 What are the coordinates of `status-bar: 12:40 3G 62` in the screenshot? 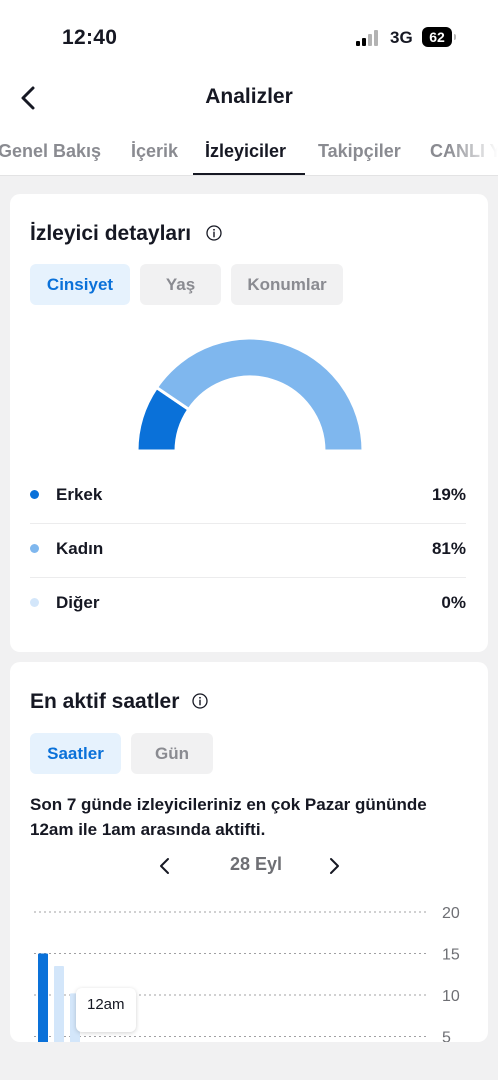 It's located at (249, 38).